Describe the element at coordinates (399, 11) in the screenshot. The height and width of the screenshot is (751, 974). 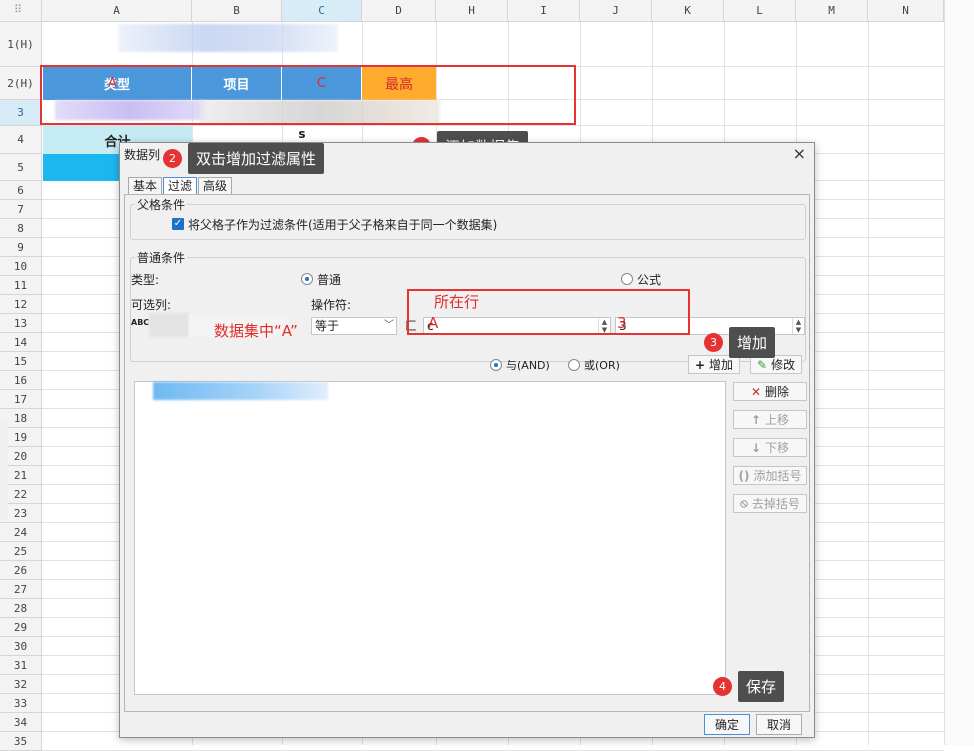
I see `column-header-d: D` at that location.